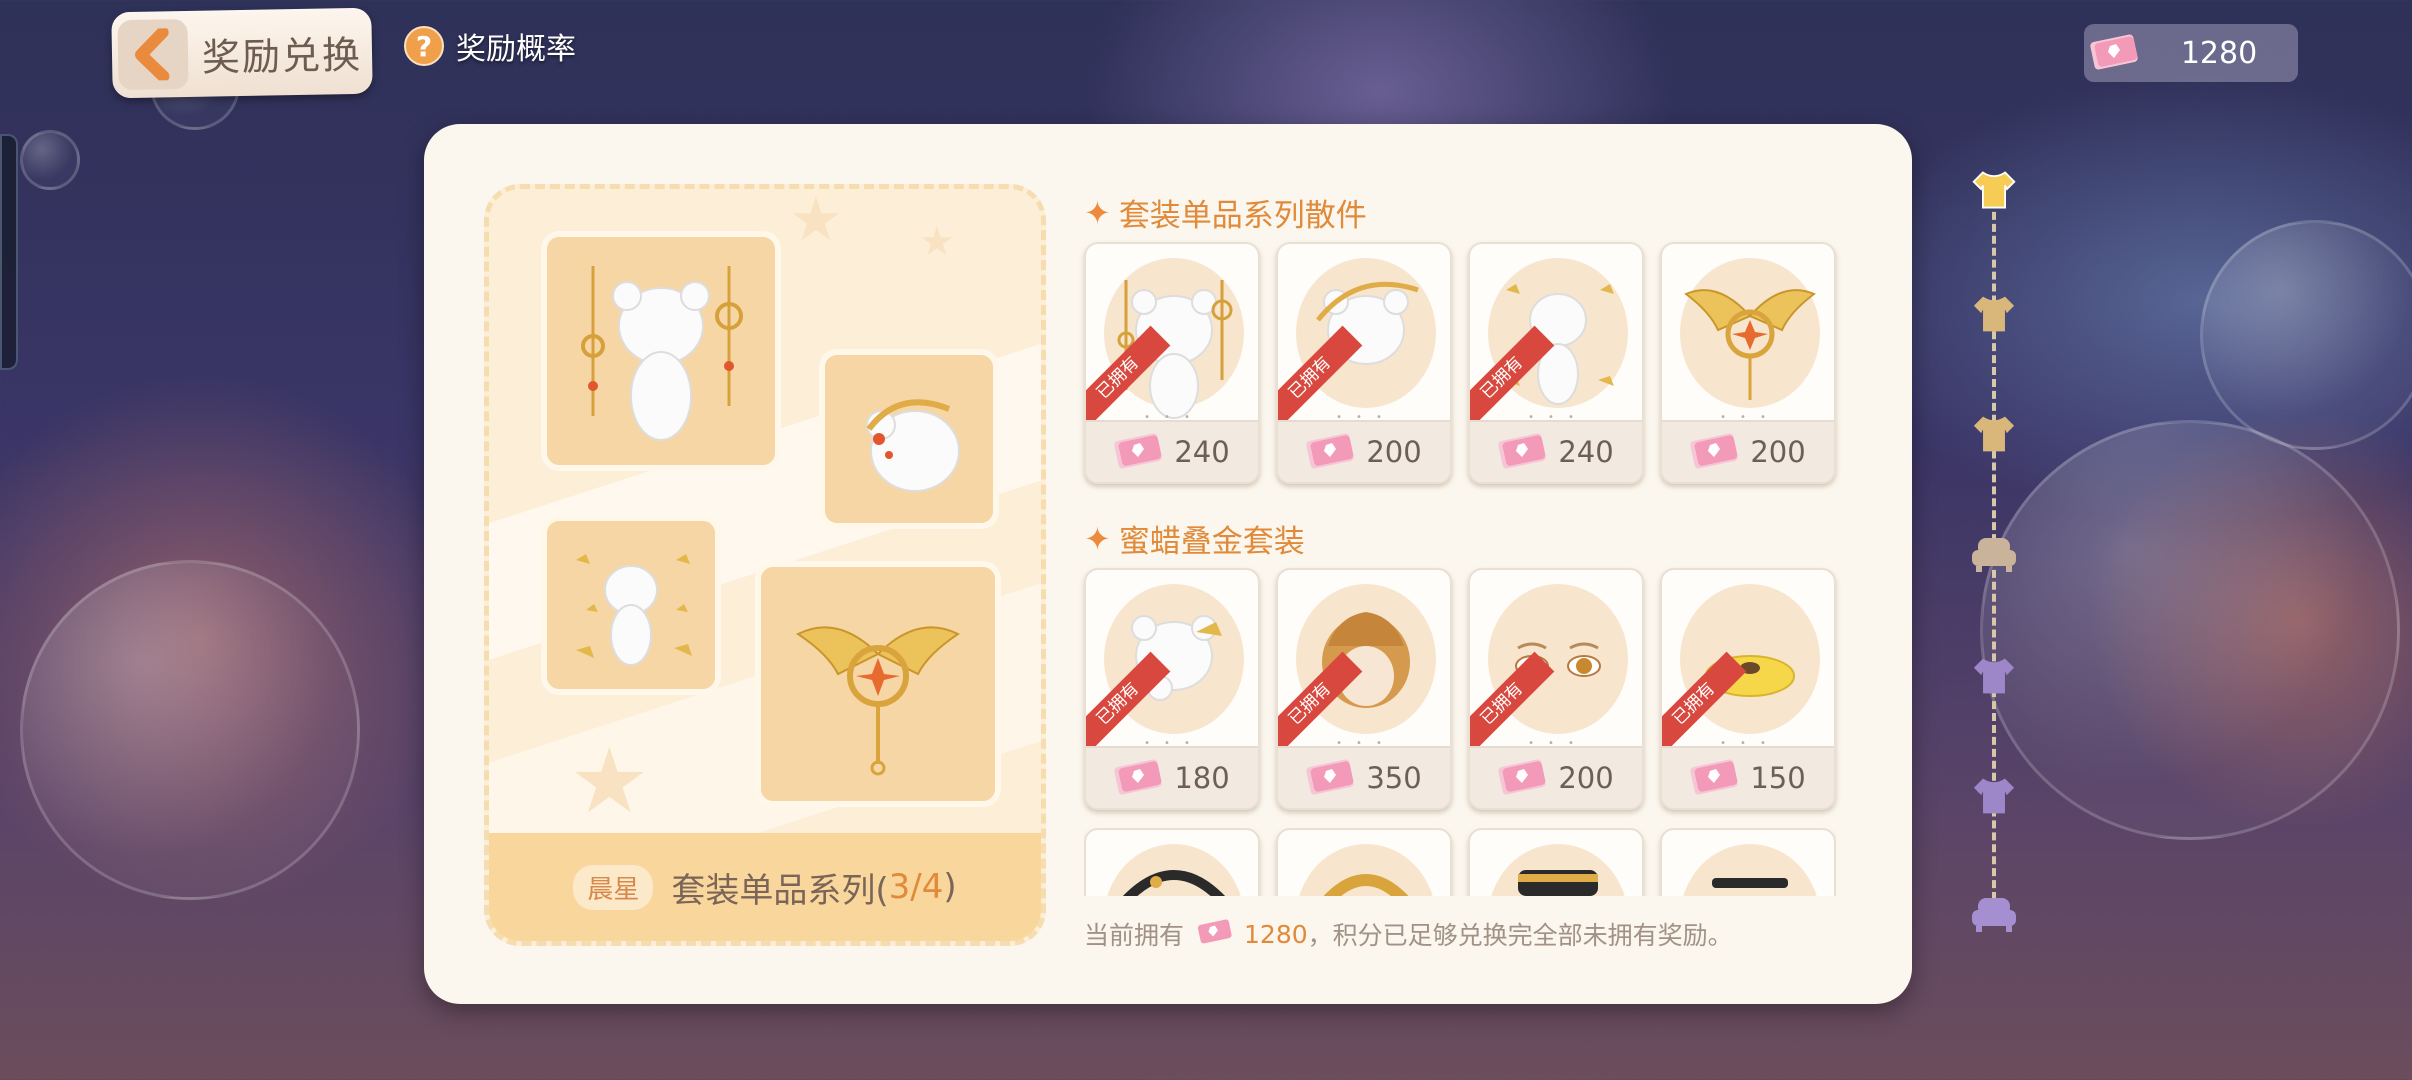  Describe the element at coordinates (1202, 778) in the screenshot. I see `price-value: 180` at that location.